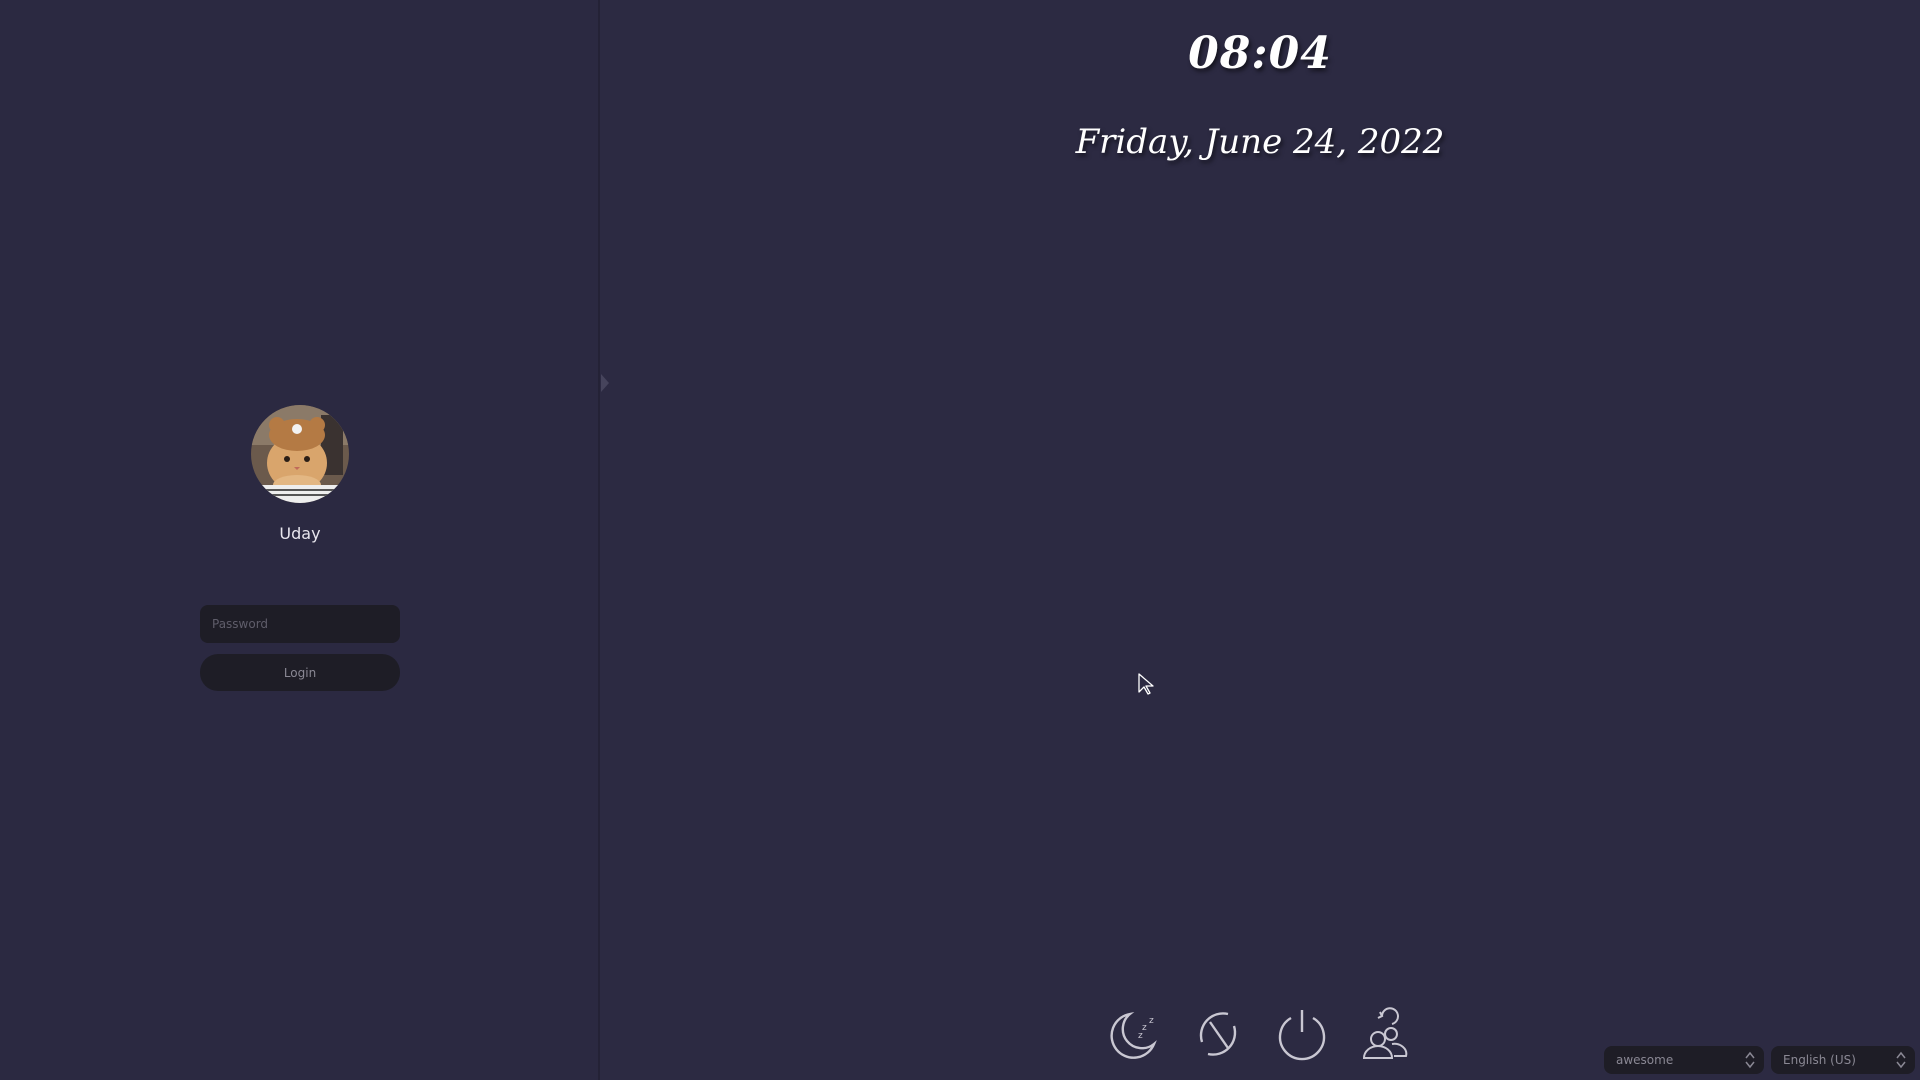  Describe the element at coordinates (1260, 53) in the screenshot. I see `clock-time: 08:04` at that location.